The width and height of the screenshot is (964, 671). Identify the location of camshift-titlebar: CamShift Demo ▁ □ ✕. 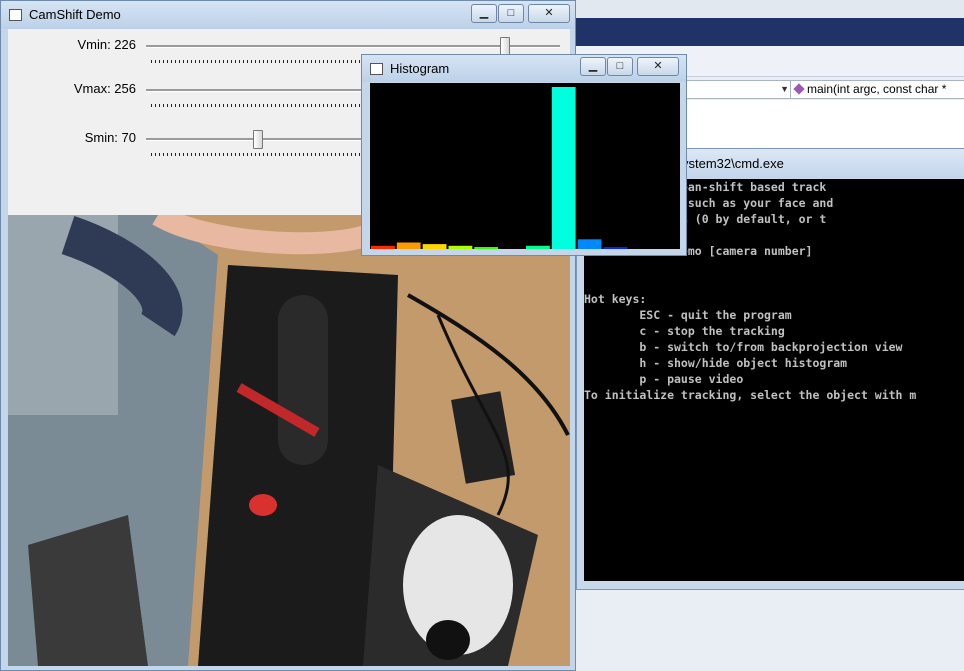
(288, 15).